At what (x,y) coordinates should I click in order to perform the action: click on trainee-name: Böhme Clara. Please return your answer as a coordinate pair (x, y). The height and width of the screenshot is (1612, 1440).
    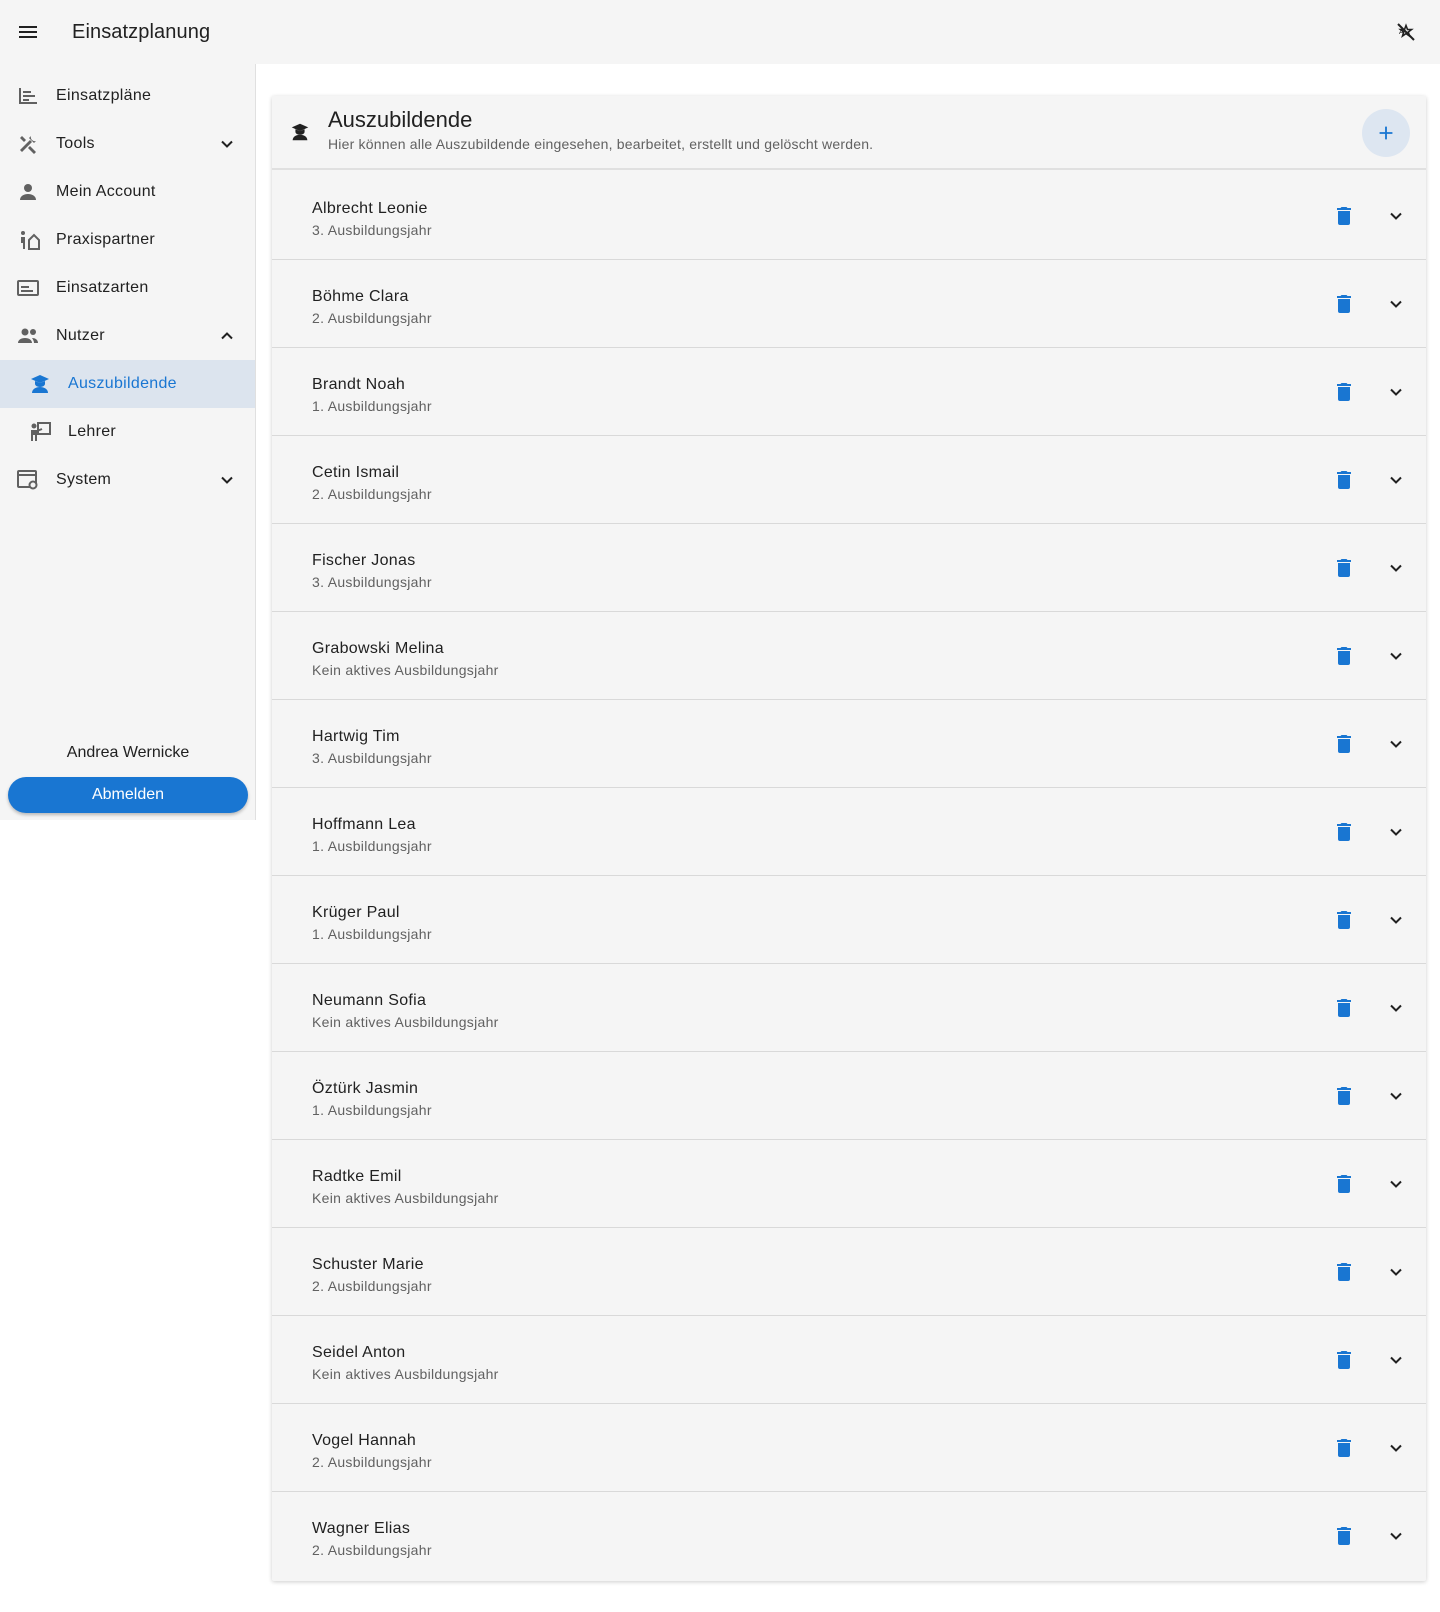
    Looking at the image, I should click on (360, 296).